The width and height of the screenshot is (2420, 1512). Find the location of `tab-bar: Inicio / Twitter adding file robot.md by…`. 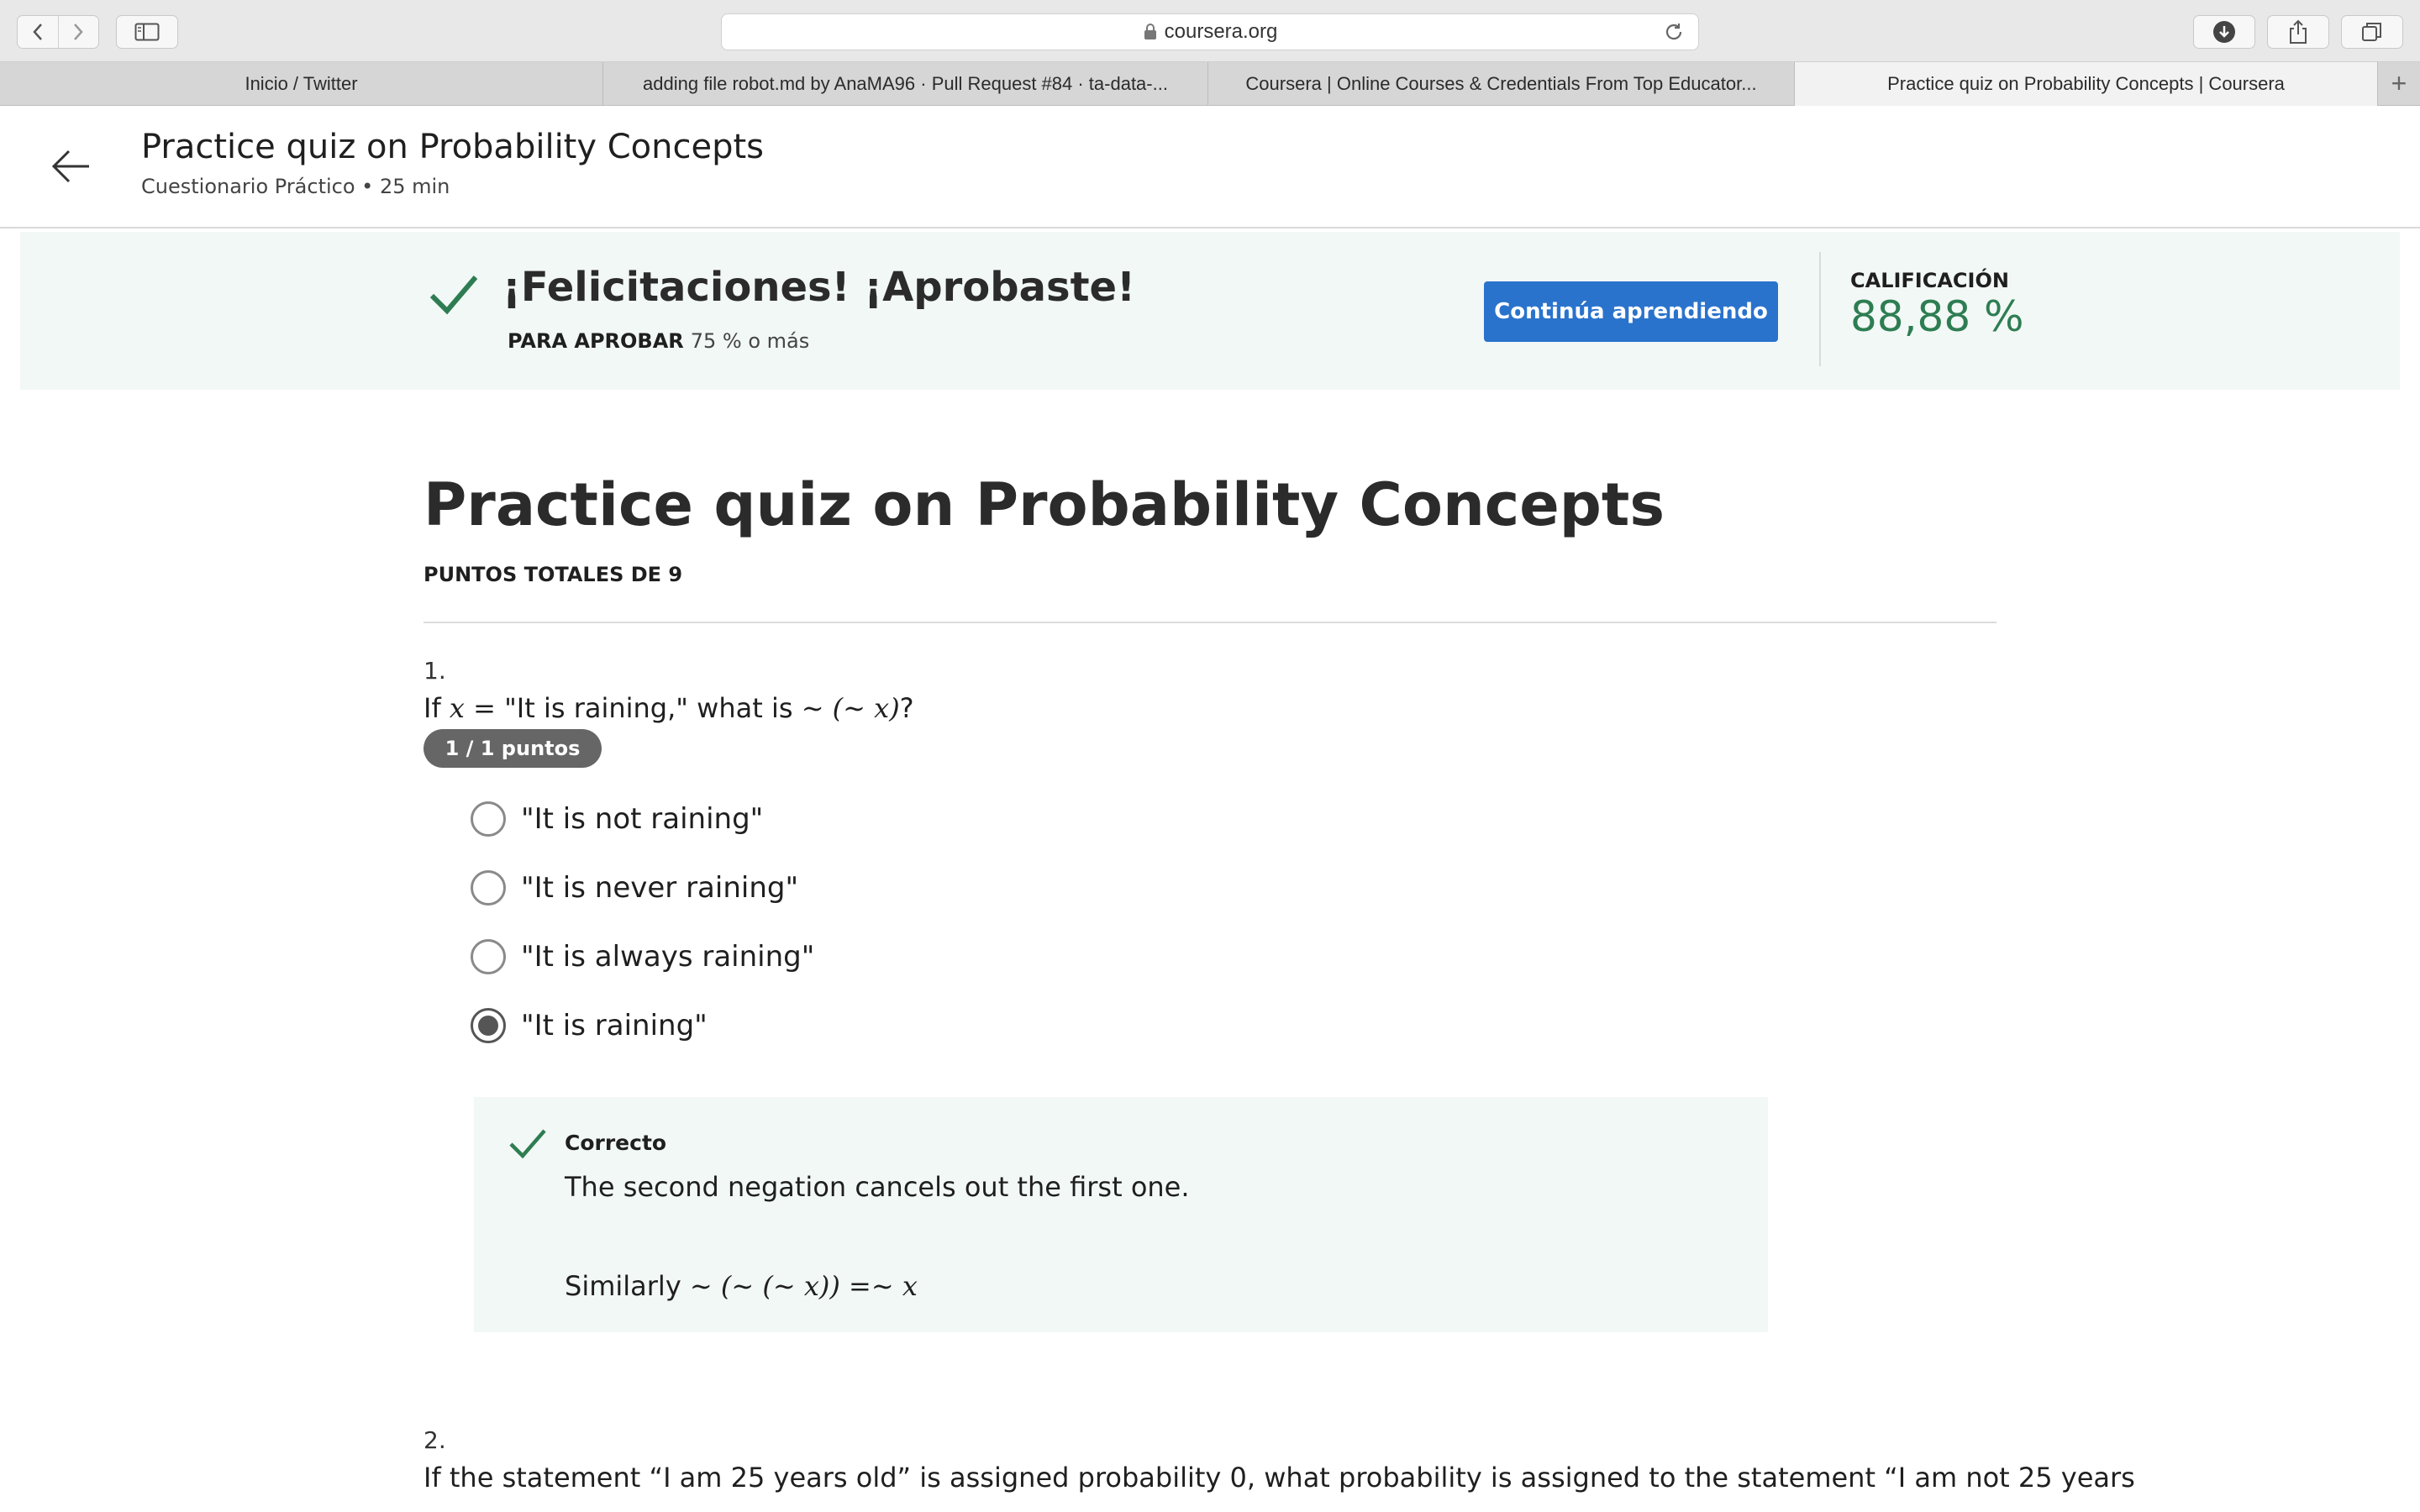

tab-bar: Inicio / Twitter adding file robot.md by… is located at coordinates (1210, 84).